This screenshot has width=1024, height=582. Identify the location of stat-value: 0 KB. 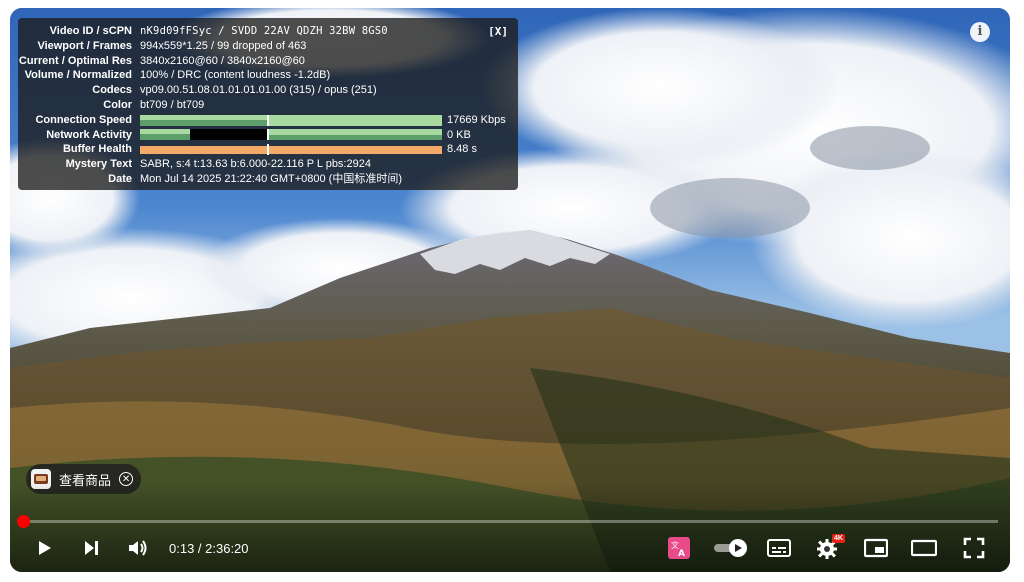
(459, 134).